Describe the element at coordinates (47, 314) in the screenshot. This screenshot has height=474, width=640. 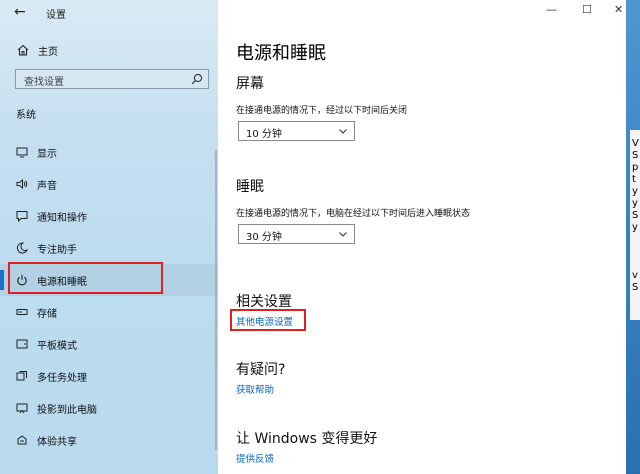
I see `sidebar-item-label: 存储` at that location.